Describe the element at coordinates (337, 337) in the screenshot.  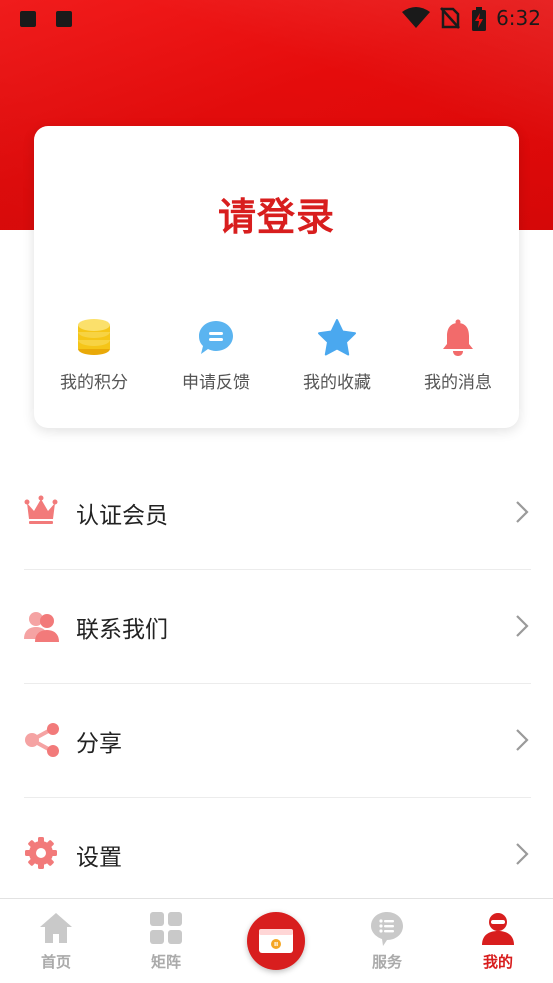
I see `star-icon` at that location.